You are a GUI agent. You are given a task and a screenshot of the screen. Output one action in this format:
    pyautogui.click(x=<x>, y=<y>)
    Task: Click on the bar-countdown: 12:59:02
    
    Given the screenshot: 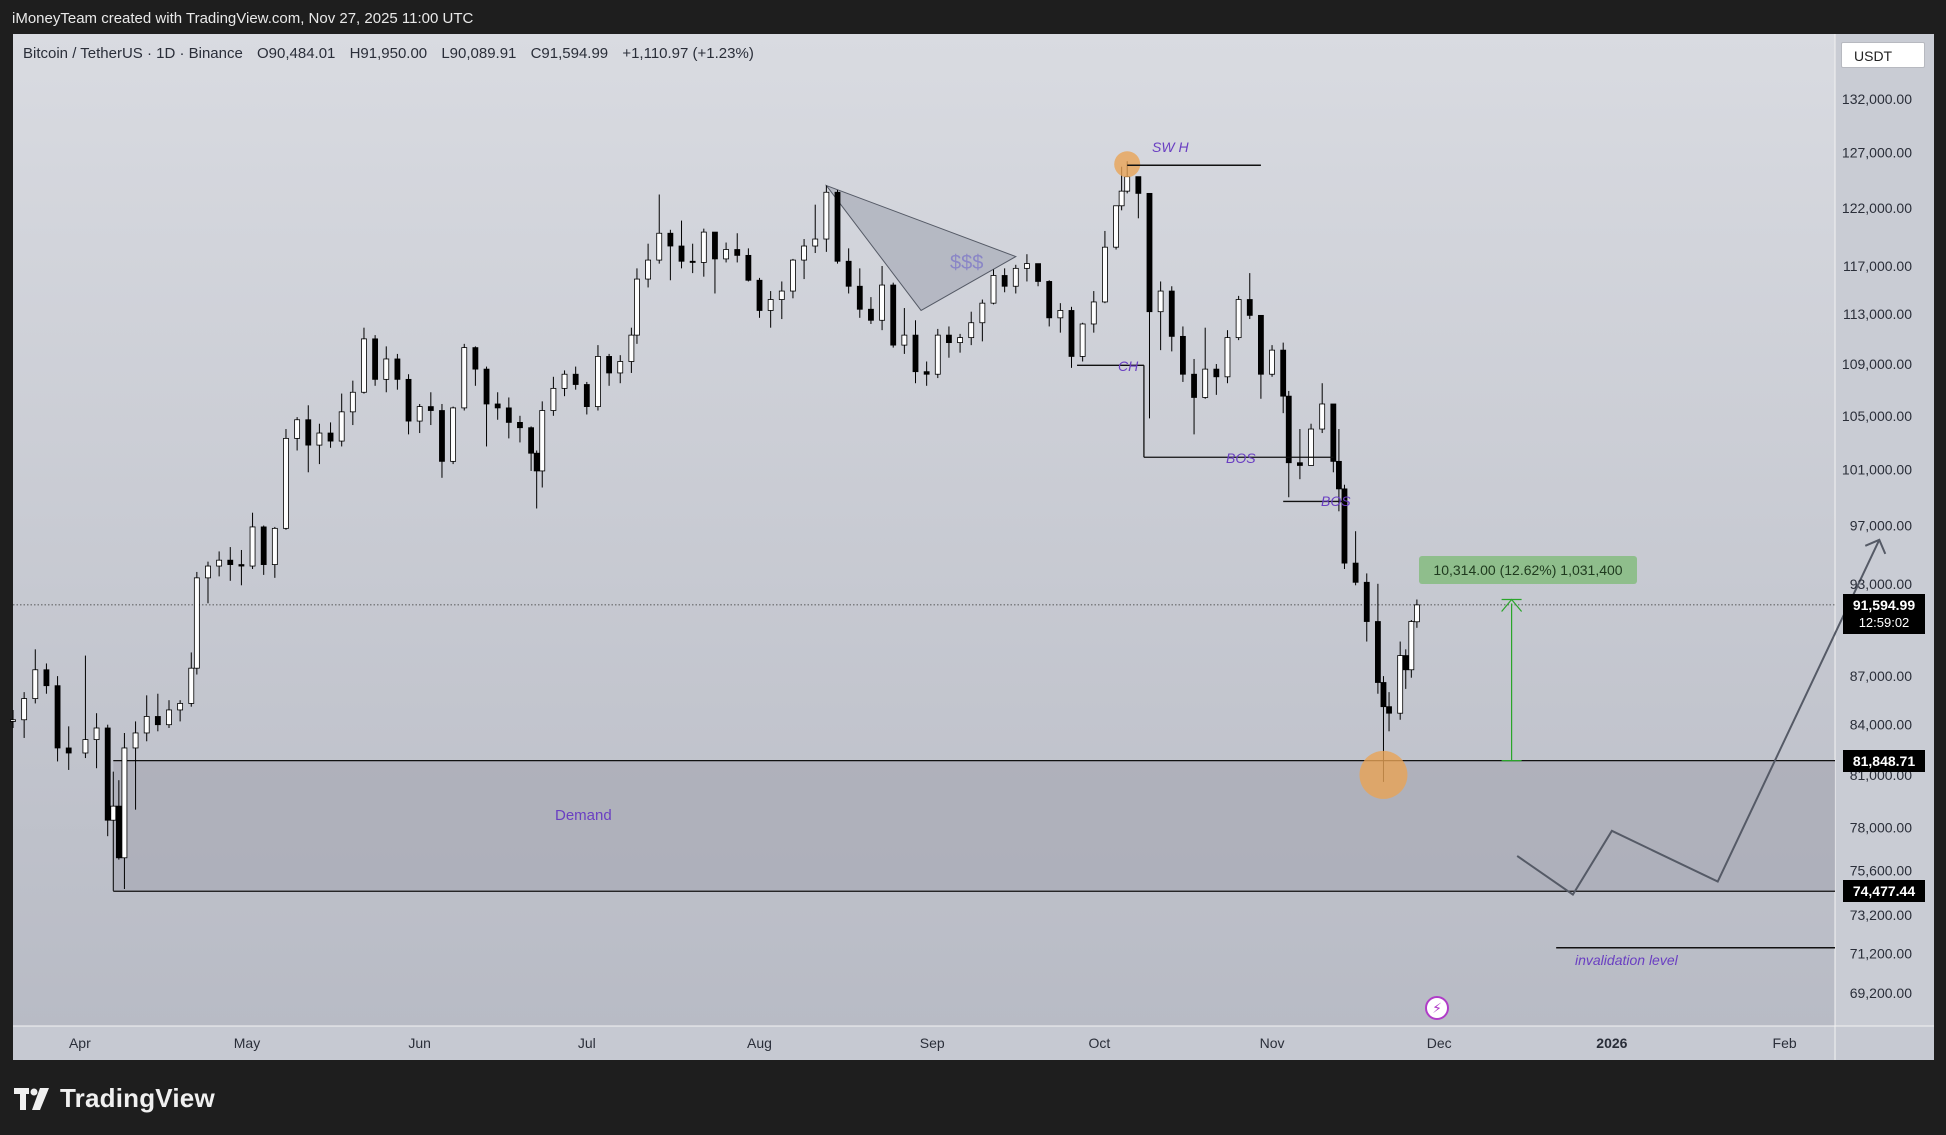 What is the action you would take?
    pyautogui.click(x=1884, y=622)
    